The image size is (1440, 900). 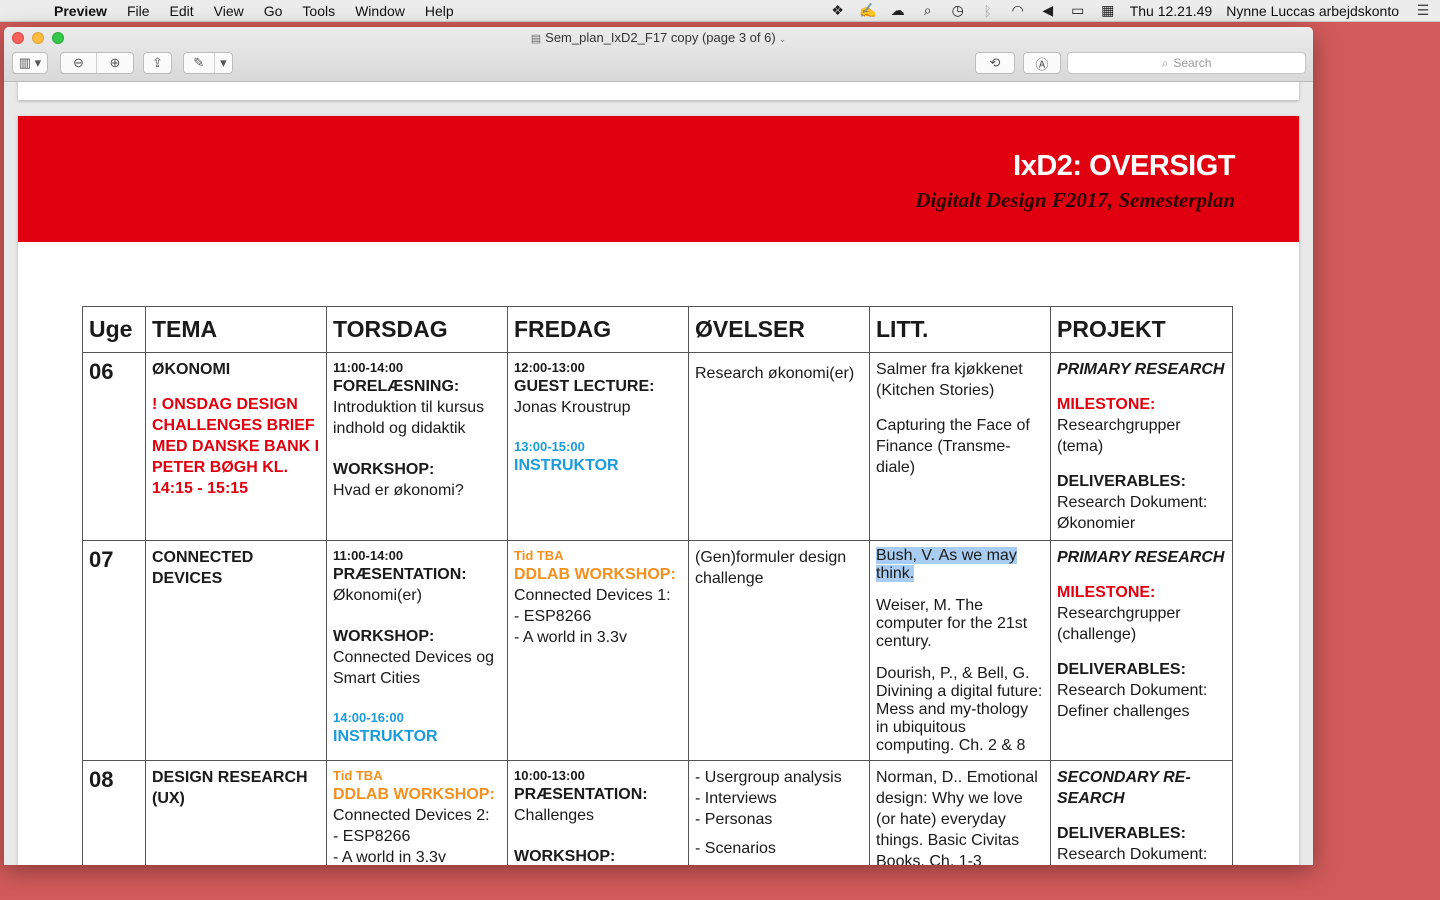 What do you see at coordinates (1078, 10) in the screenshot?
I see `battery-icon: ▭` at bounding box center [1078, 10].